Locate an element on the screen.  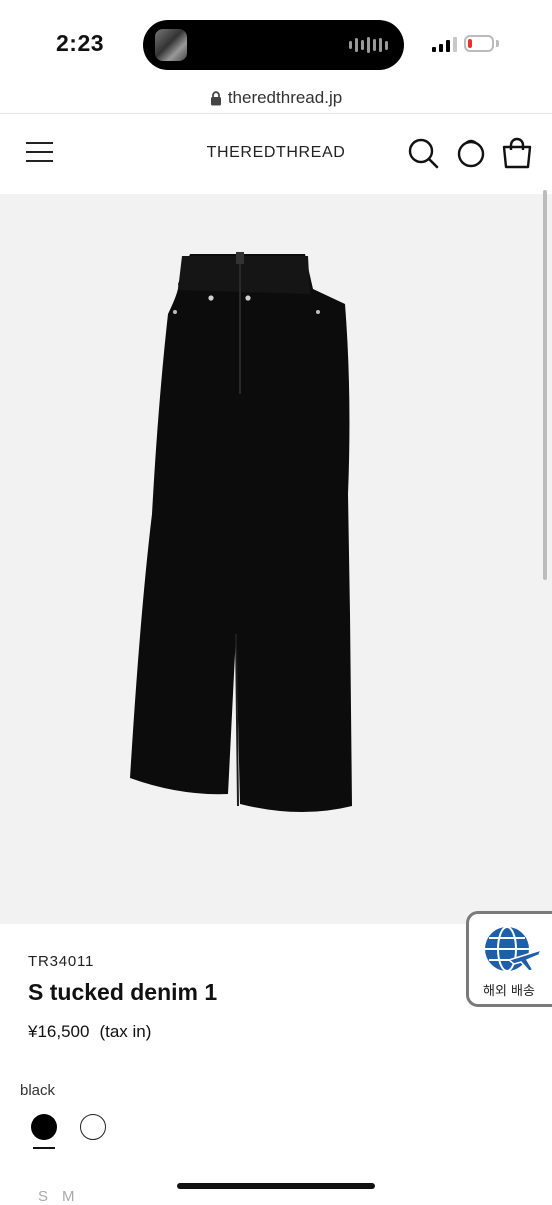
shopping-bag-icon is located at coordinates (517, 153).